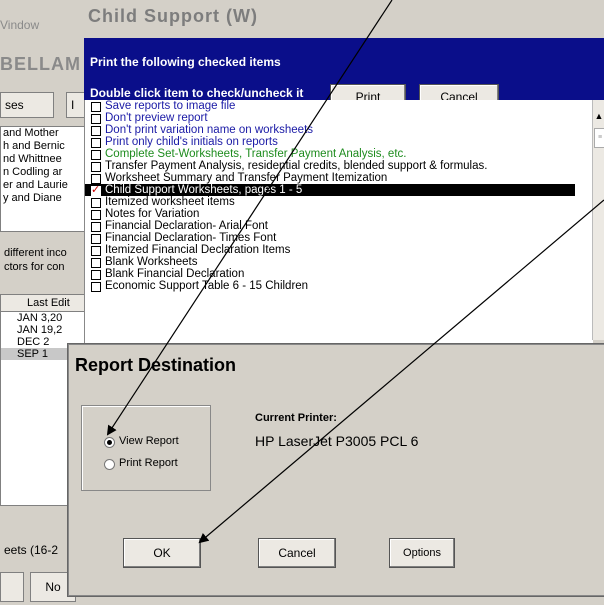 The height and width of the screenshot is (605, 604). What do you see at coordinates (156, 118) in the screenshot?
I see `report-item-label: Don't preview report` at bounding box center [156, 118].